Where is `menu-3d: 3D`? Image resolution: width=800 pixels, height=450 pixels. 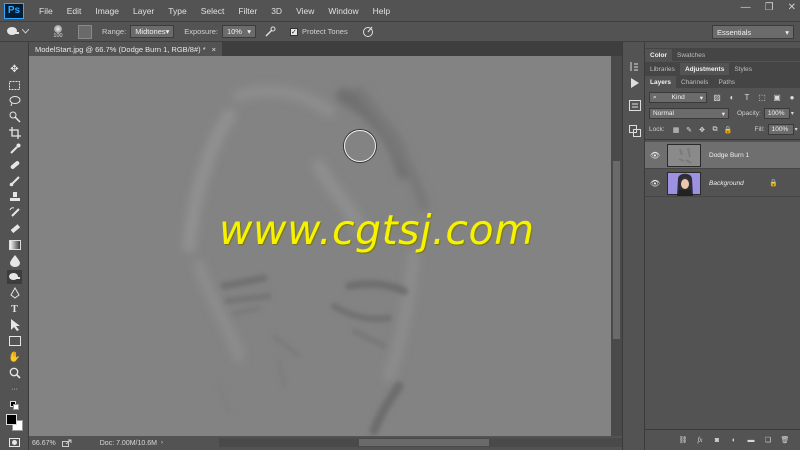 menu-3d: 3D is located at coordinates (276, 11).